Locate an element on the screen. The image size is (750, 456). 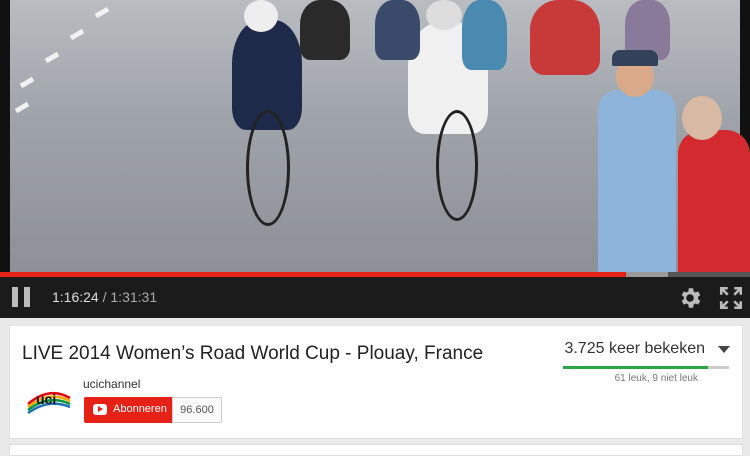
police-officer is located at coordinates (637, 181).